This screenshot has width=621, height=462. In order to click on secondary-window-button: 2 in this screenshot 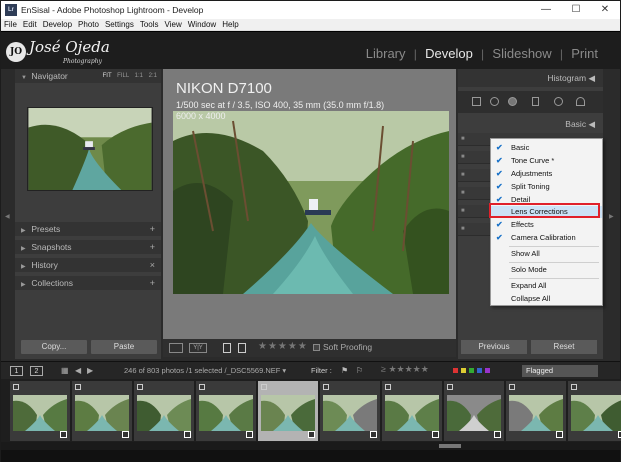, I will do `click(36, 371)`.